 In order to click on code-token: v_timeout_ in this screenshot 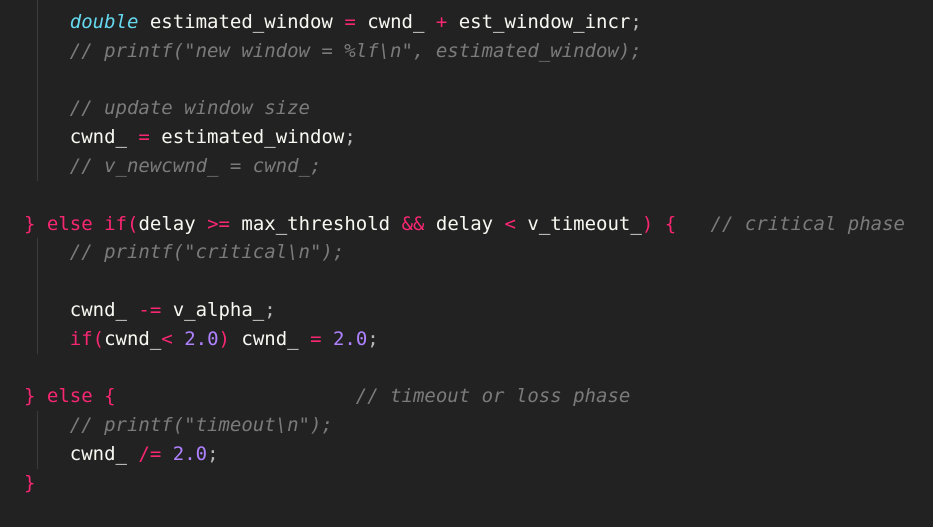, I will do `click(578, 223)`.